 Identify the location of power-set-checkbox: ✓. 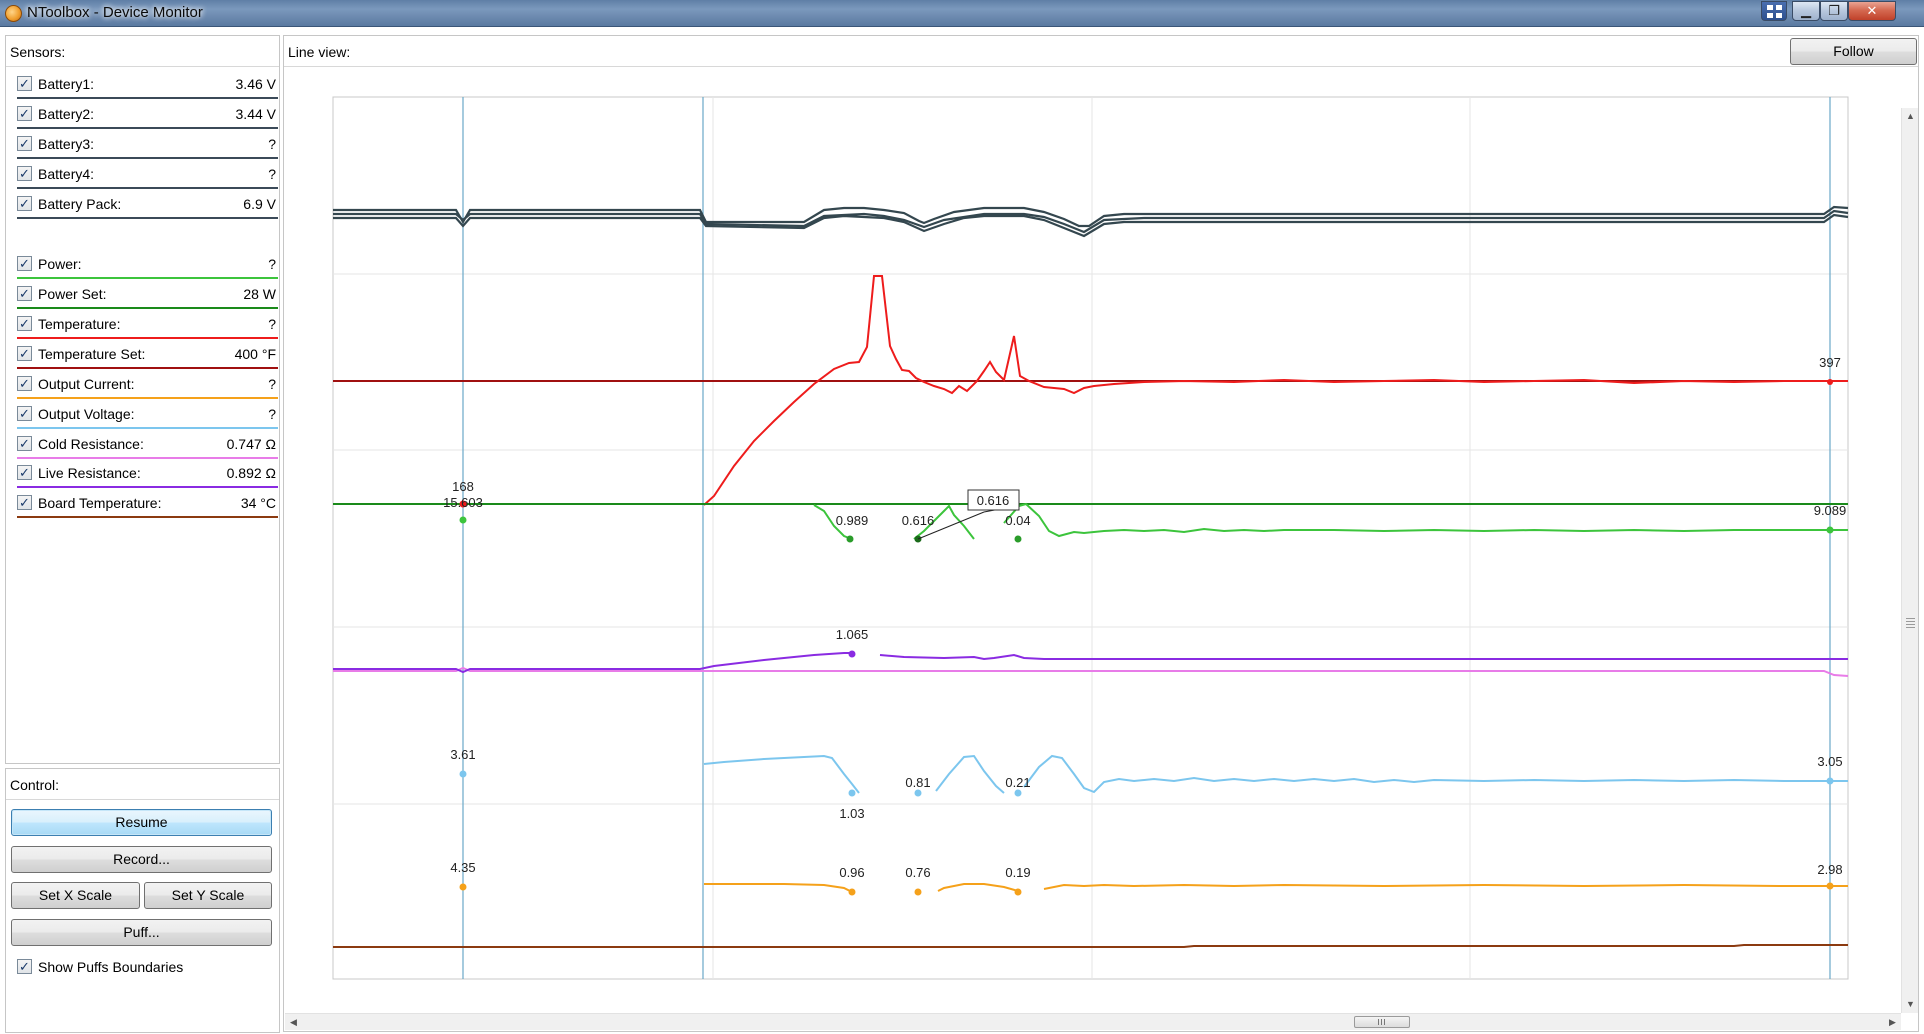
(24, 293).